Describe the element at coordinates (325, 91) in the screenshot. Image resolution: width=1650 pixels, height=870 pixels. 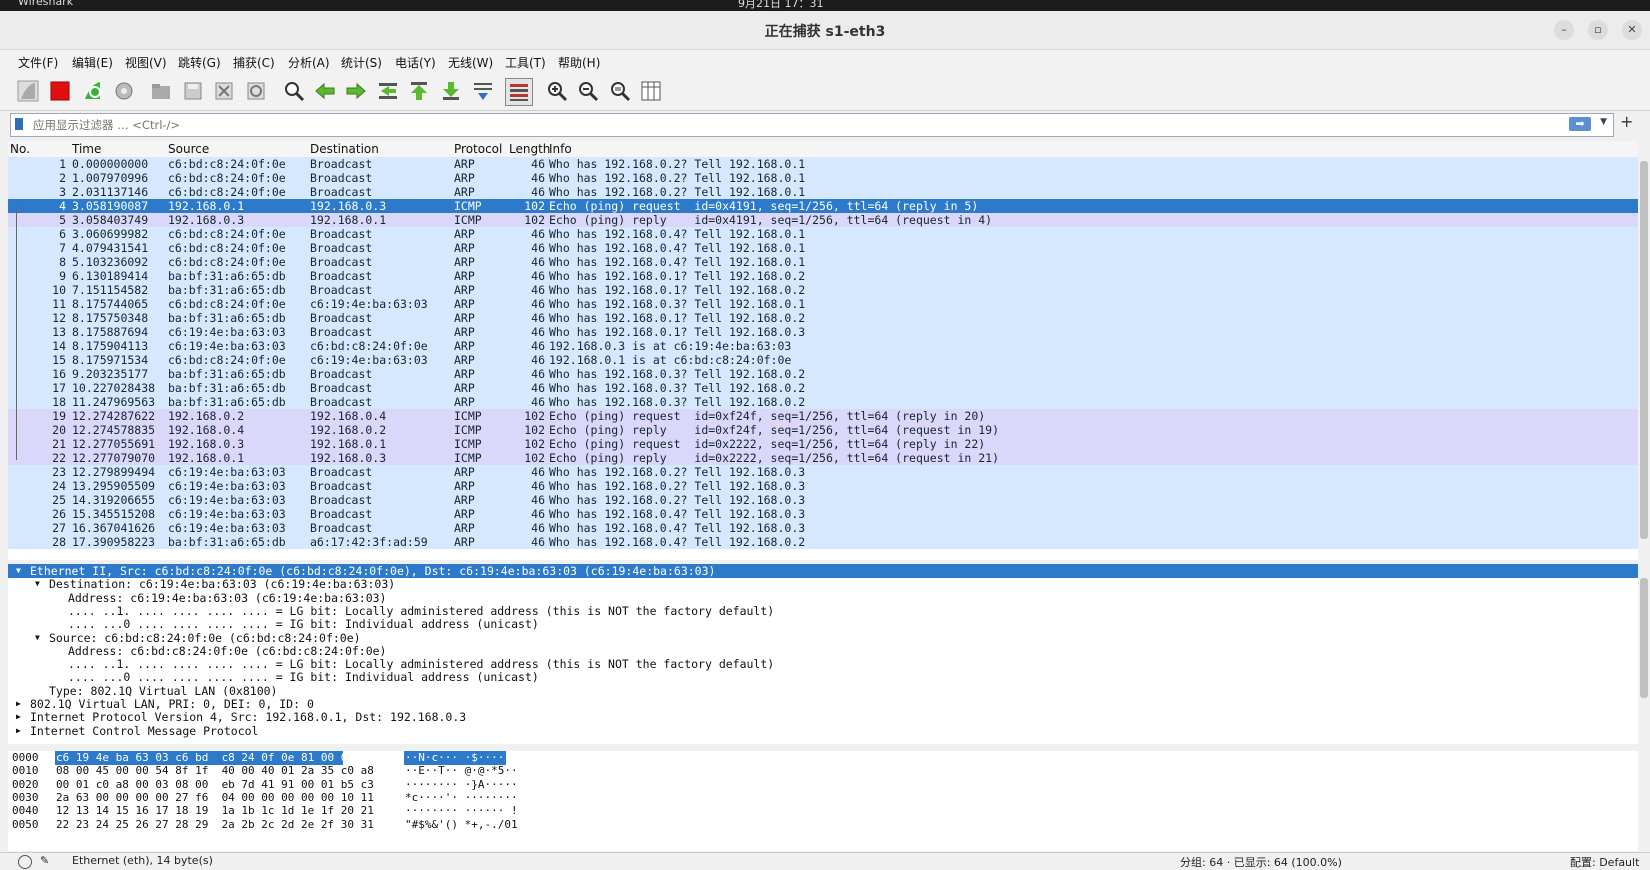
I see `go-back-icon` at that location.